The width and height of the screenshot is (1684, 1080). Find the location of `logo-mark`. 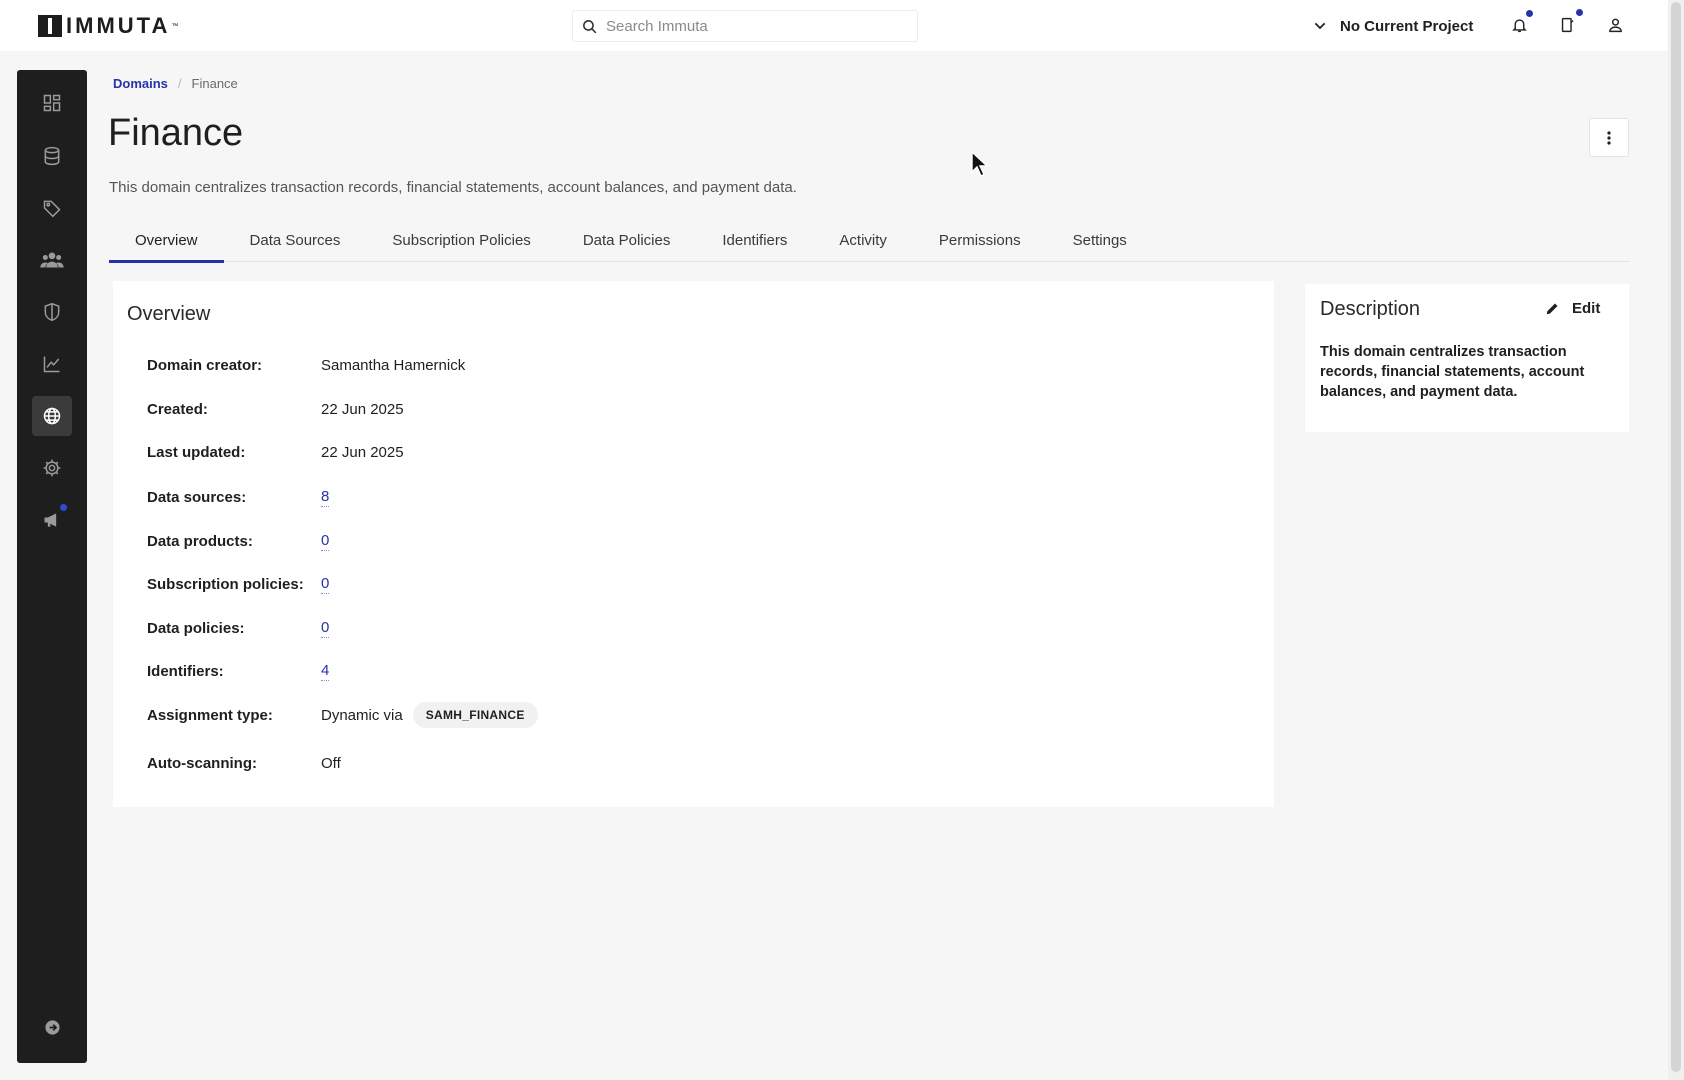

logo-mark is located at coordinates (50, 26).